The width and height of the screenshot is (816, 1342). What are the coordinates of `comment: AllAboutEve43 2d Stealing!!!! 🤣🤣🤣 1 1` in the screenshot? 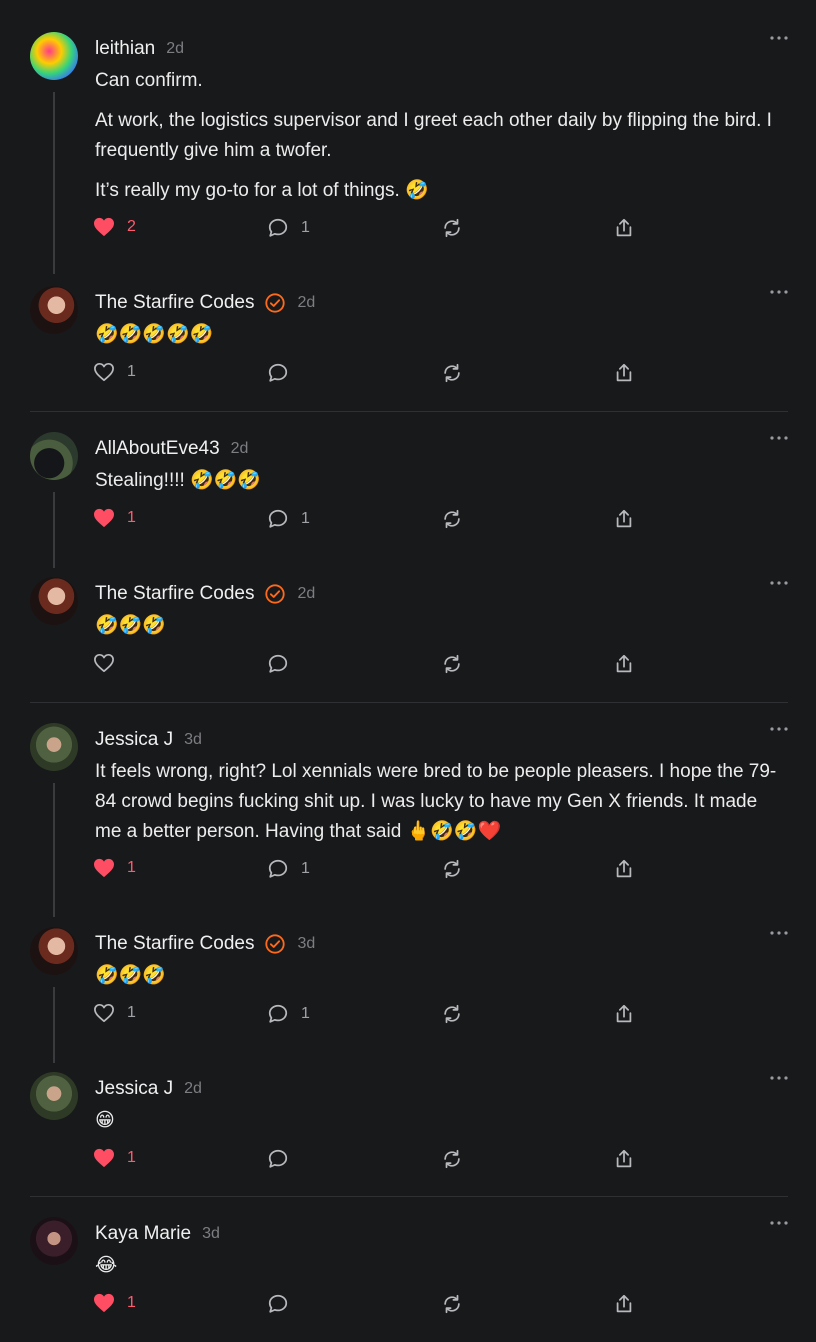 It's located at (409, 502).